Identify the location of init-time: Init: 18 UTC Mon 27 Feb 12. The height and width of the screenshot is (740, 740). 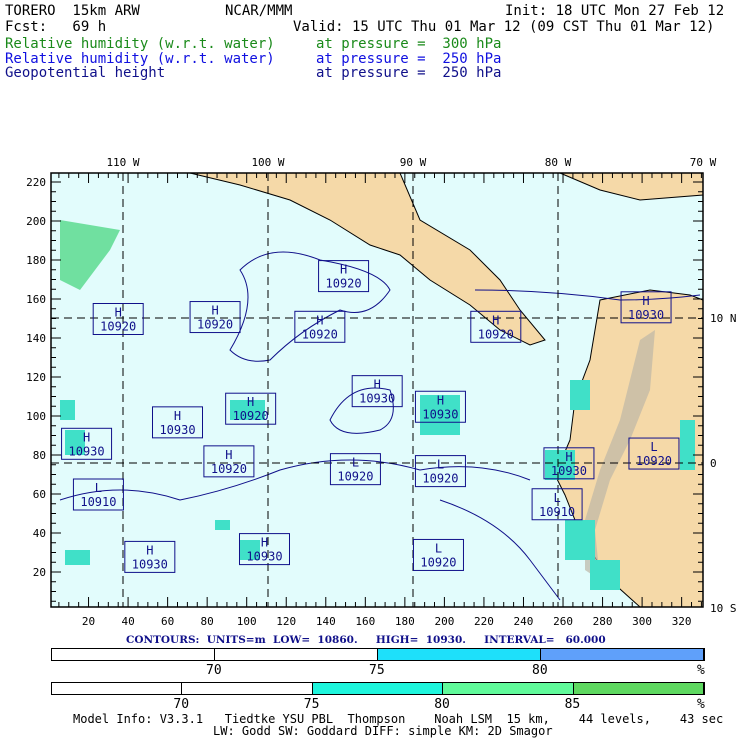
(615, 11).